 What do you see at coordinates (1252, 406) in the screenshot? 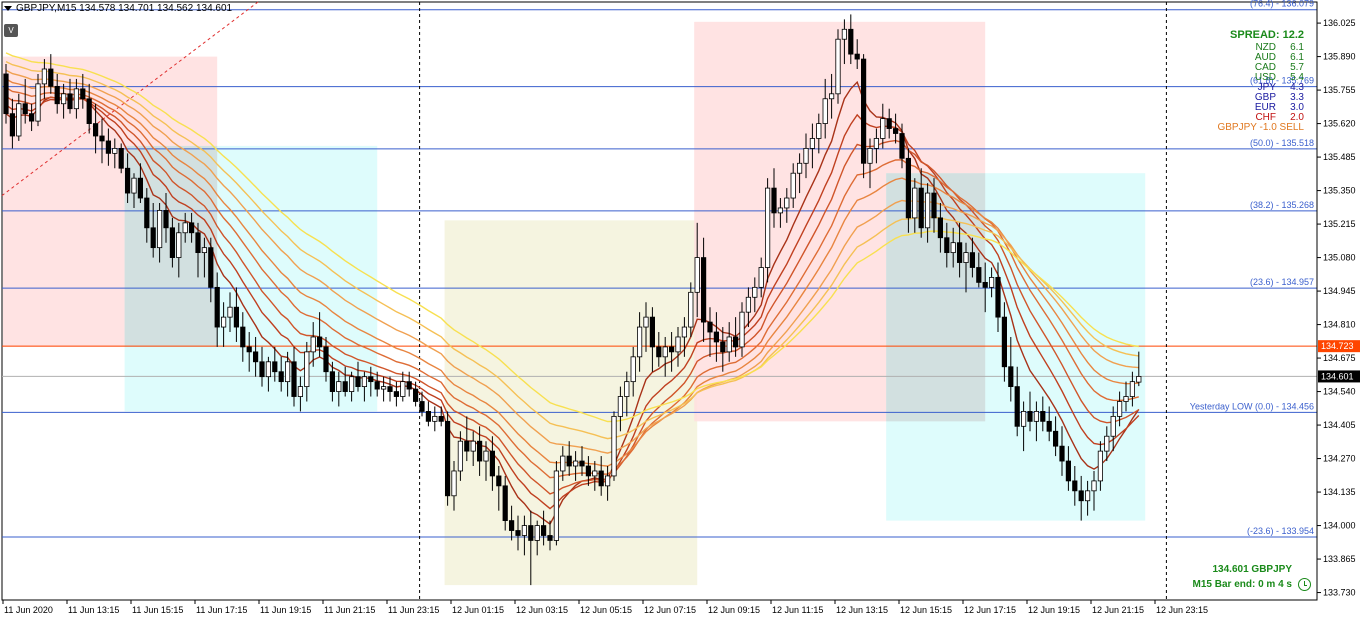
I see `fib-level-label: Yesterday LOW (0.0) - 134.456` at bounding box center [1252, 406].